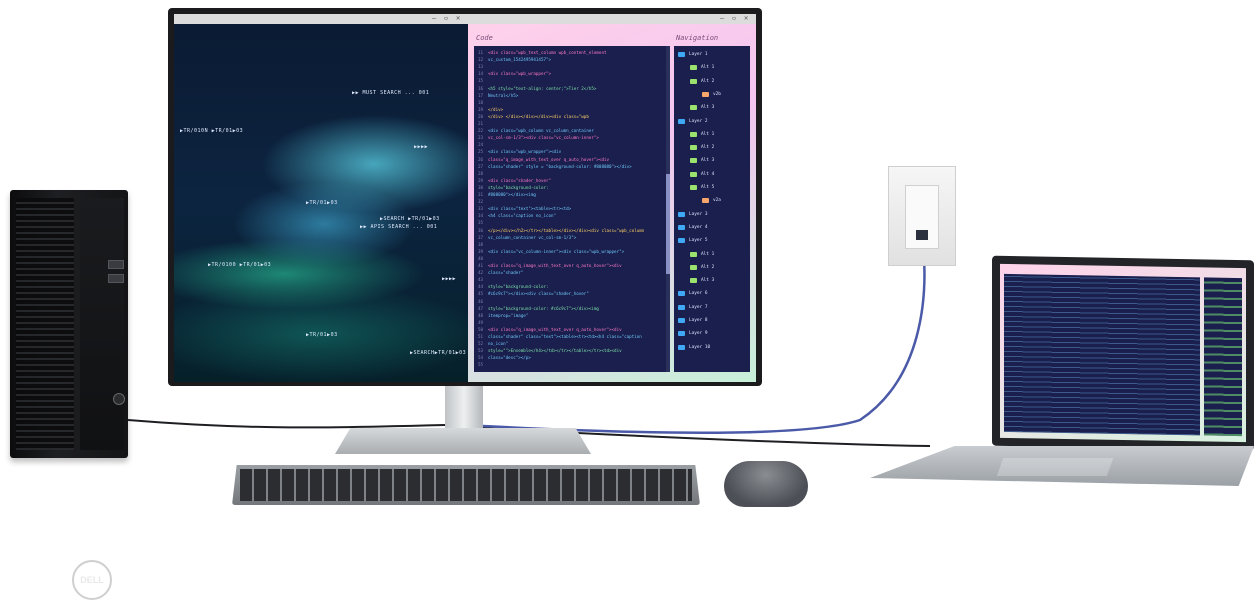 The image size is (1256, 600). Describe the element at coordinates (524, 208) in the screenshot. I see `code-line: 33 <div class="text"><table><tr><td>` at that location.